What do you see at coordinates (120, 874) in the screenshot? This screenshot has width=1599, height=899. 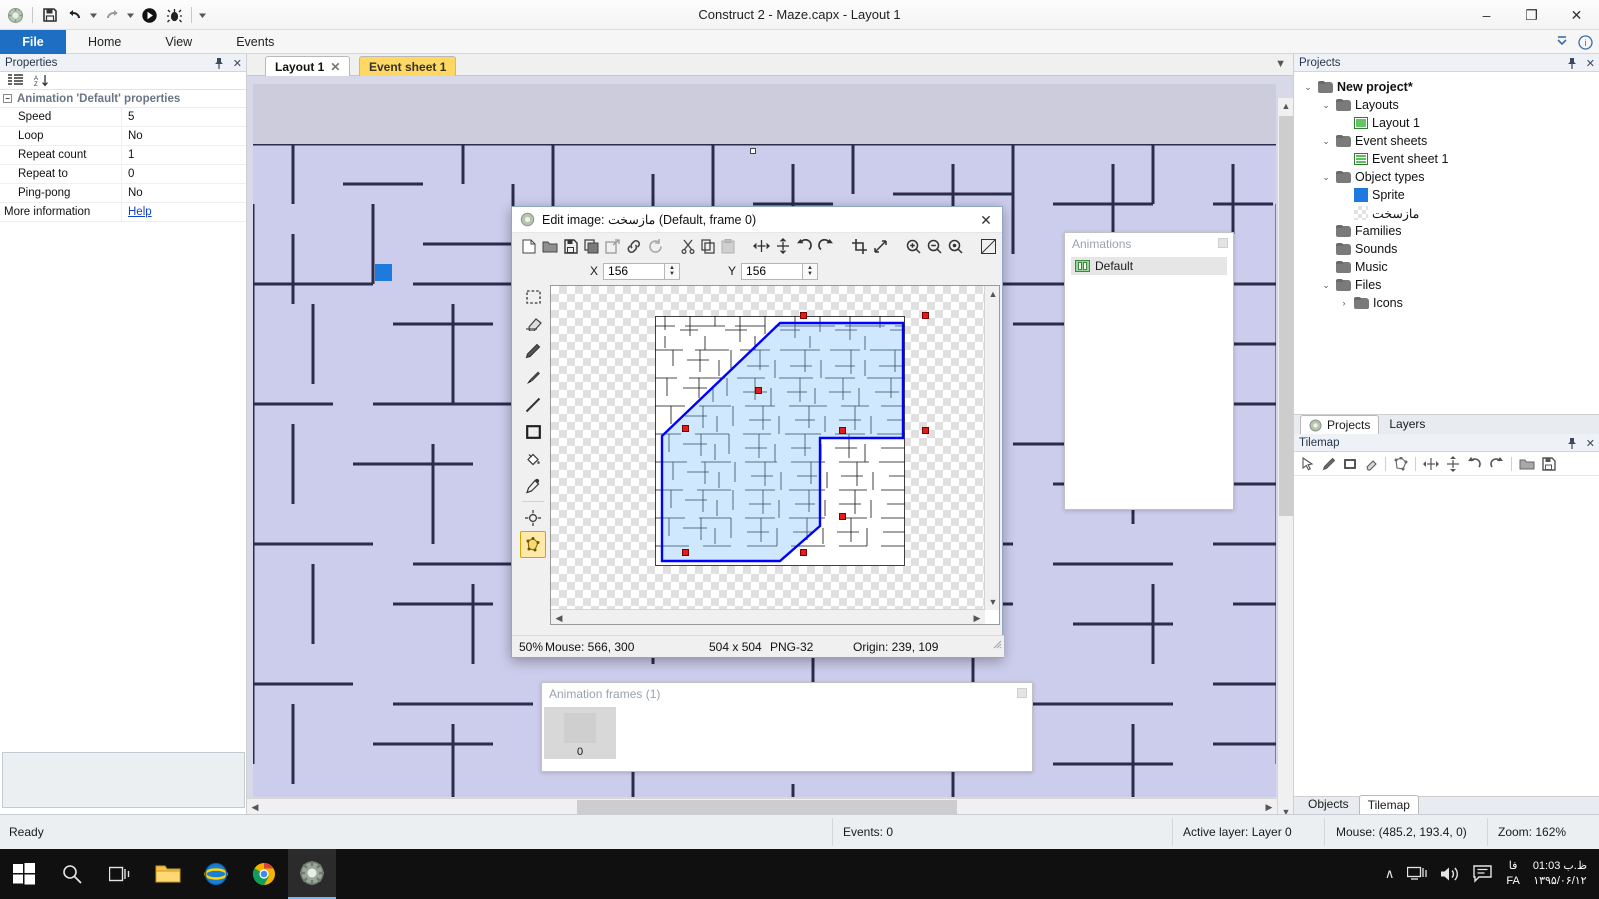 I see `task-view-icon` at bounding box center [120, 874].